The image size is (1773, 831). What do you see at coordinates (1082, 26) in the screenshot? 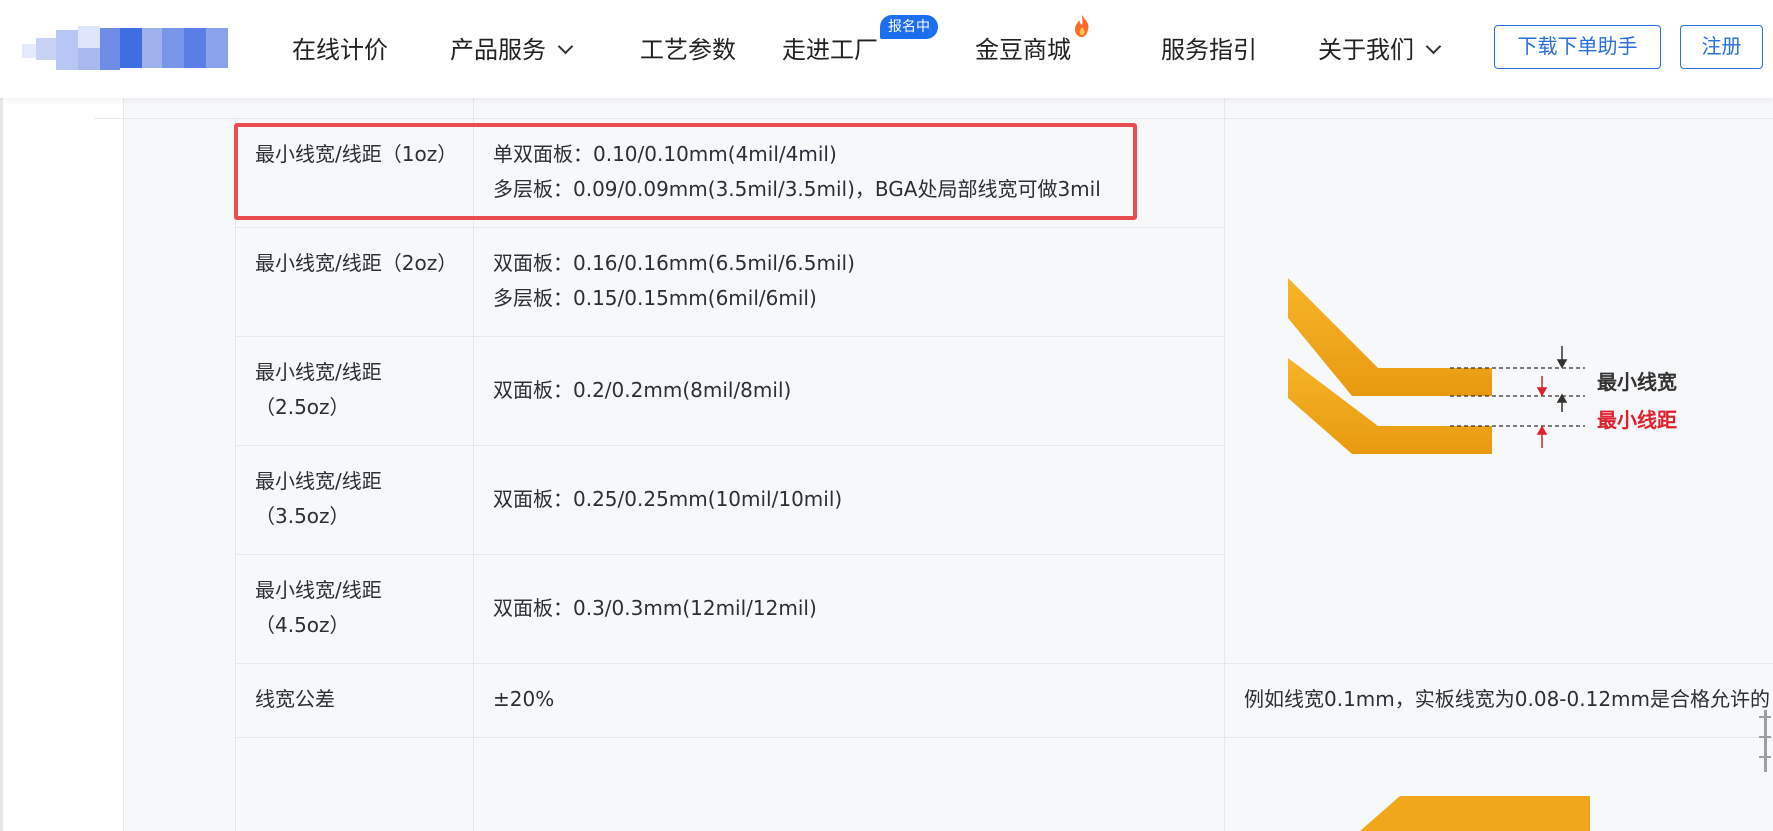
I see `flame-icon` at bounding box center [1082, 26].